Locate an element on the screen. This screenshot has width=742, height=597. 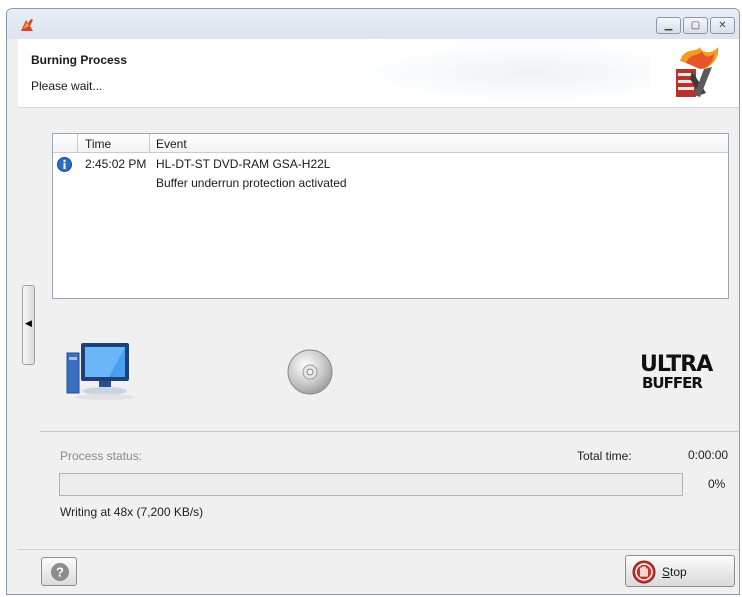
sidebar-toggle-button: ◀ is located at coordinates (28, 325).